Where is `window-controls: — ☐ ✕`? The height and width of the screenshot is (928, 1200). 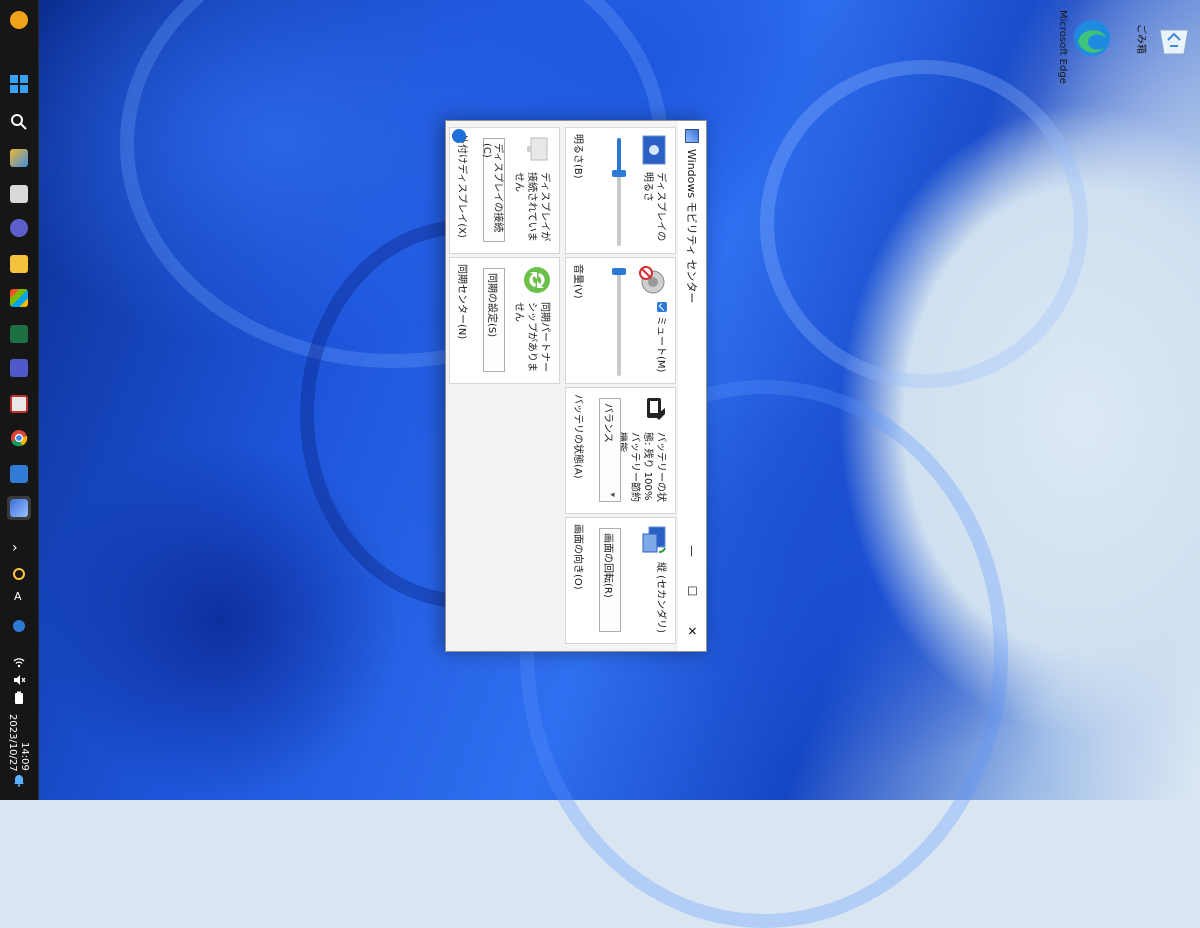
window-controls: — ☐ ✕ is located at coordinates (692, 591).